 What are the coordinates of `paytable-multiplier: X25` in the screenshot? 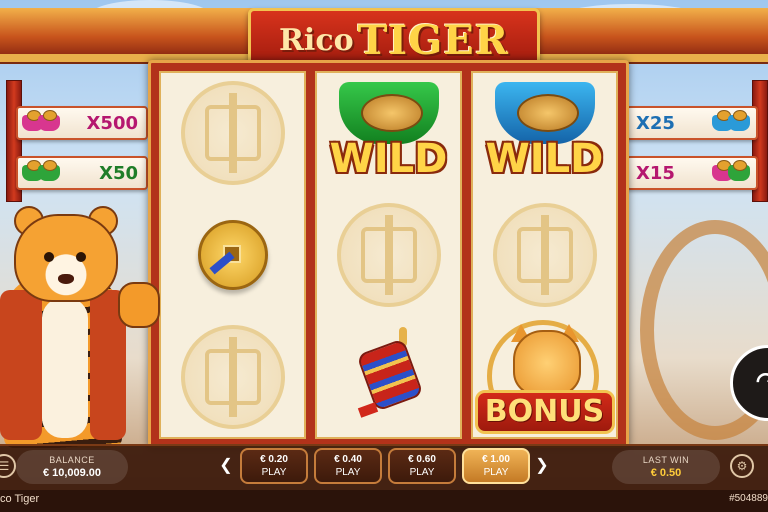 It's located at (655, 123).